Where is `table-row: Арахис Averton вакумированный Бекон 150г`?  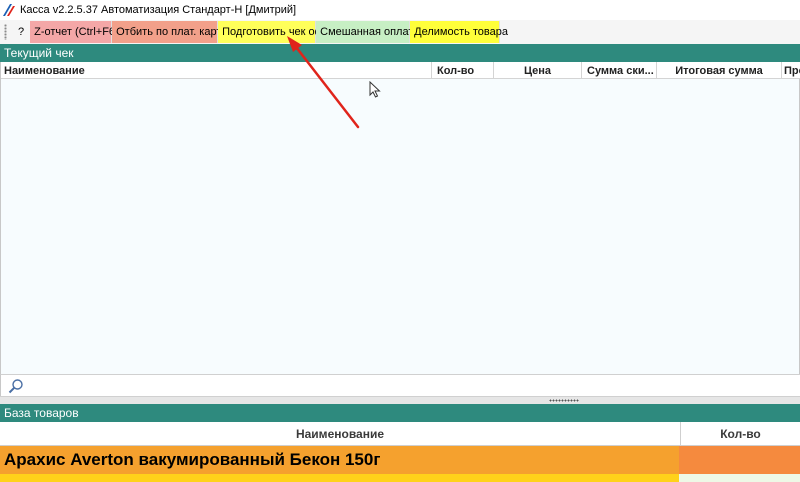 table-row: Арахис Averton вакумированный Бекон 150г is located at coordinates (400, 460).